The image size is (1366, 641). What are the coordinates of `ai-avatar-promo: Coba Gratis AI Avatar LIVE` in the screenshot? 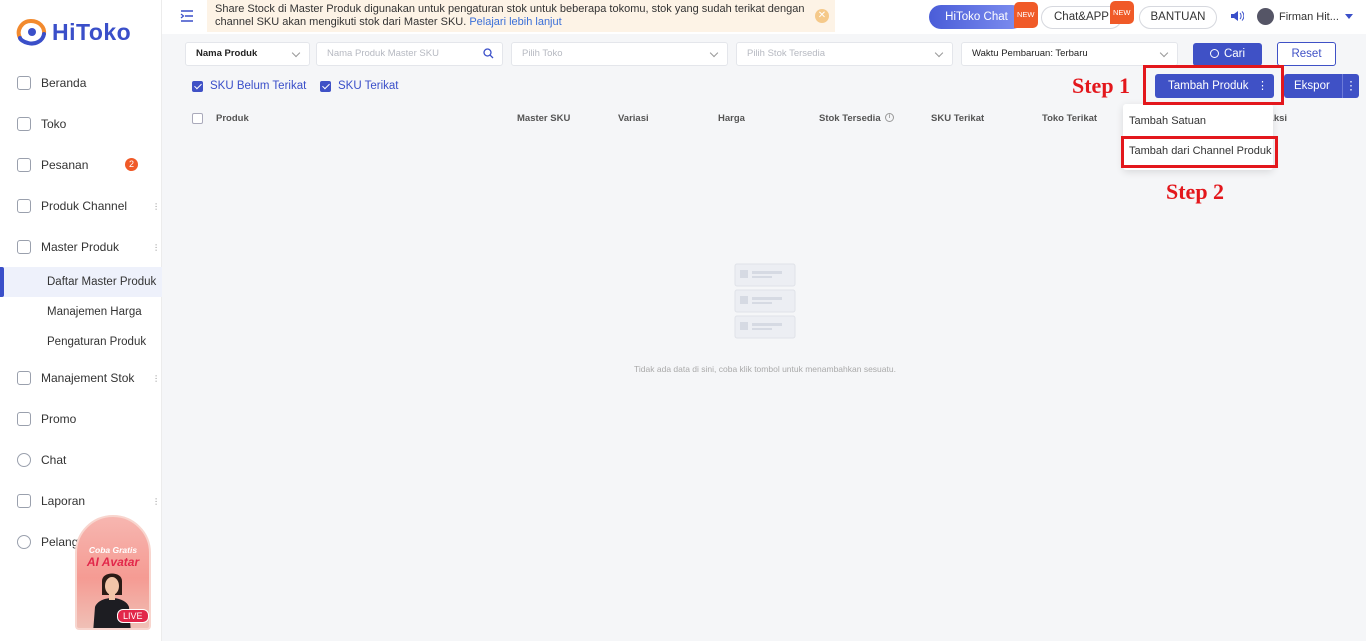 It's located at (113, 572).